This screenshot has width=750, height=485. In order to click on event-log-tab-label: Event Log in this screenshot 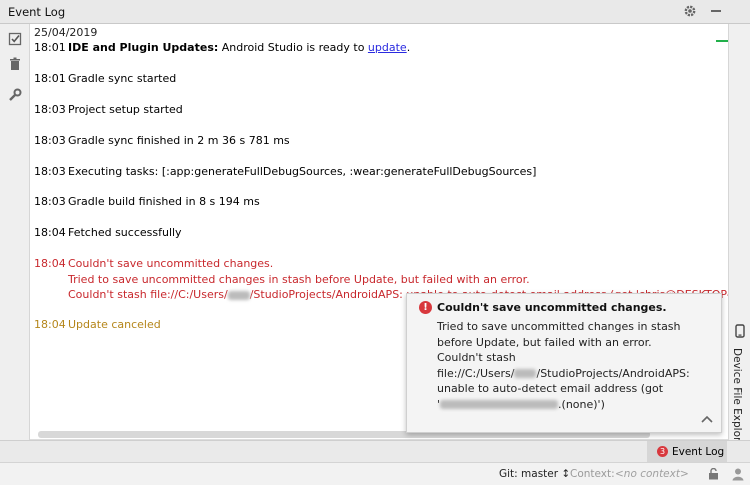, I will do `click(698, 451)`.